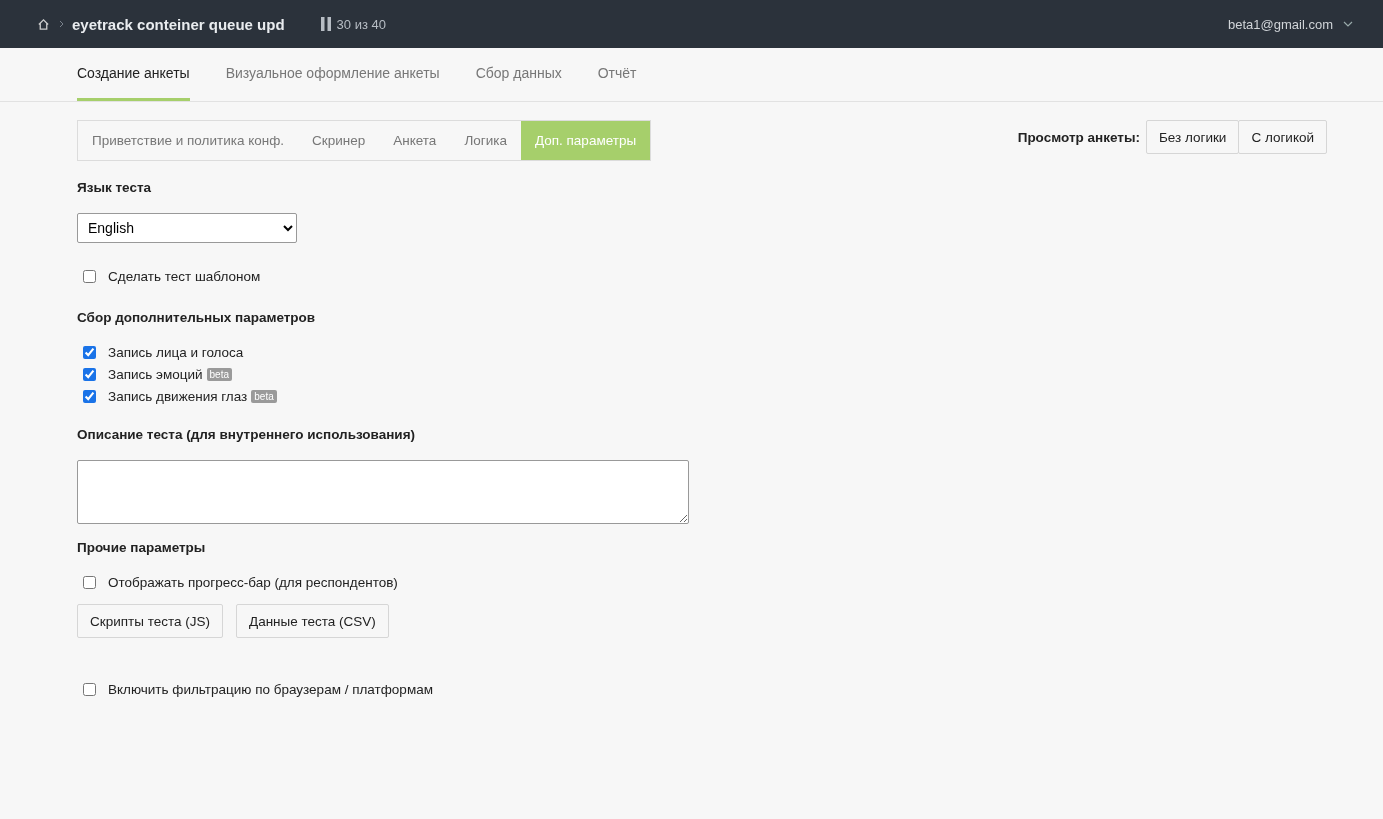 The image size is (1383, 819). What do you see at coordinates (518, 74) in the screenshot?
I see `main-tab: Сбор данных` at bounding box center [518, 74].